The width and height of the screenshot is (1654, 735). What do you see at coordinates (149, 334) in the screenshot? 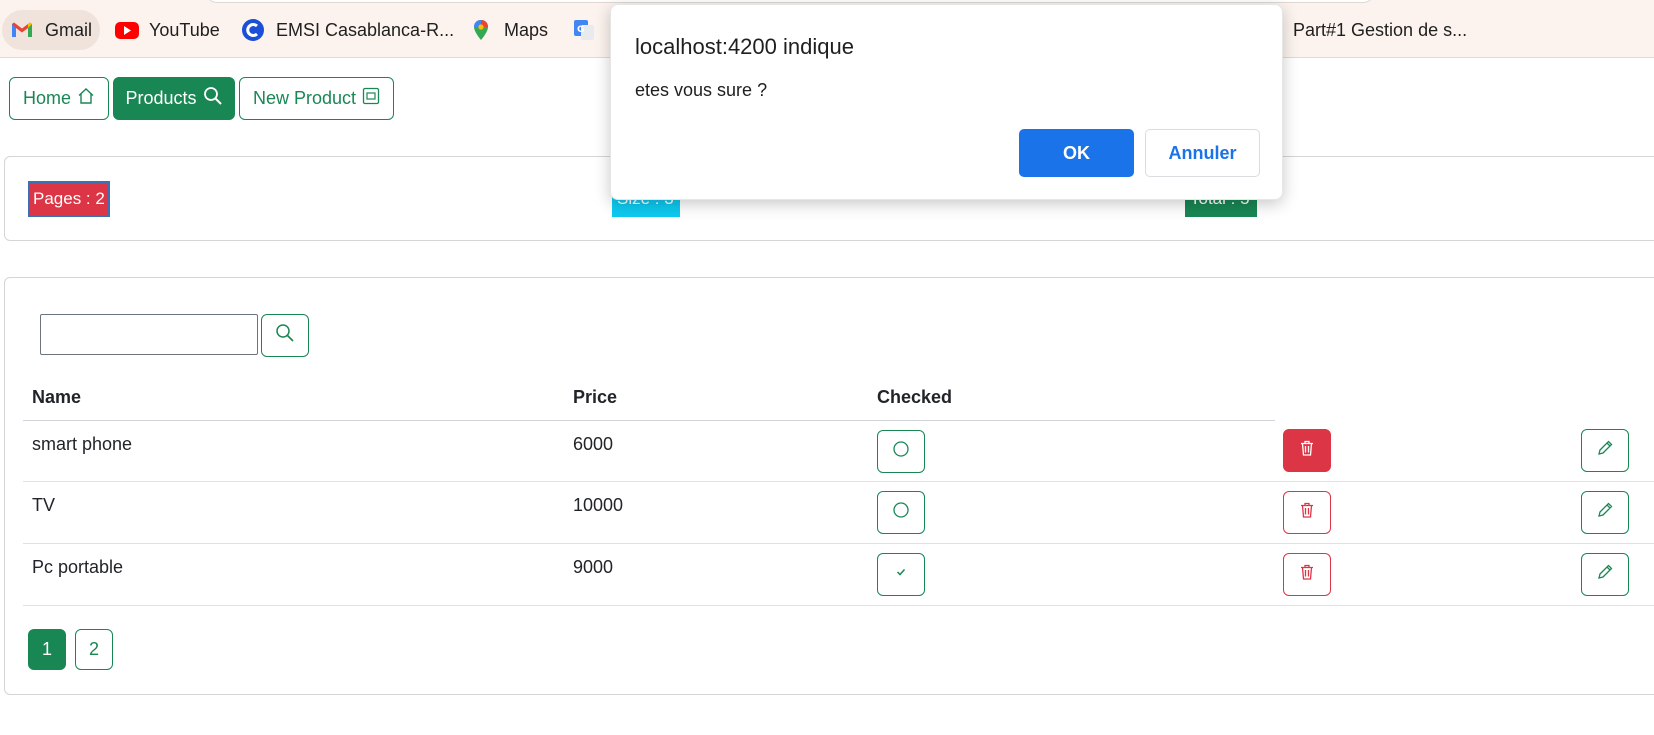
I see `search-input` at bounding box center [149, 334].